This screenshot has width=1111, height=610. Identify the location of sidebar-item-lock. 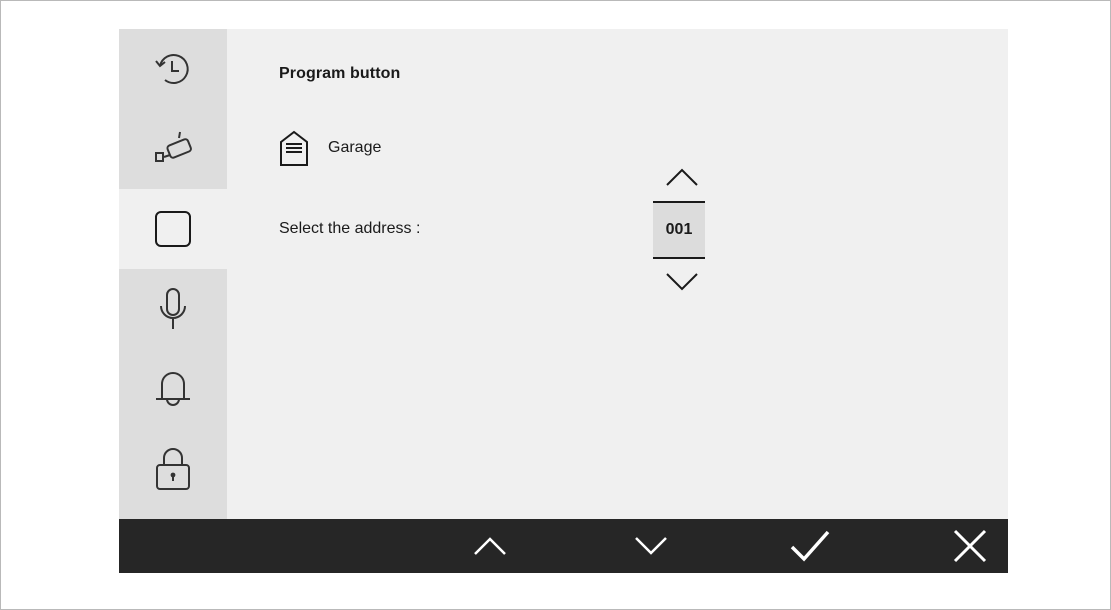
(173, 469).